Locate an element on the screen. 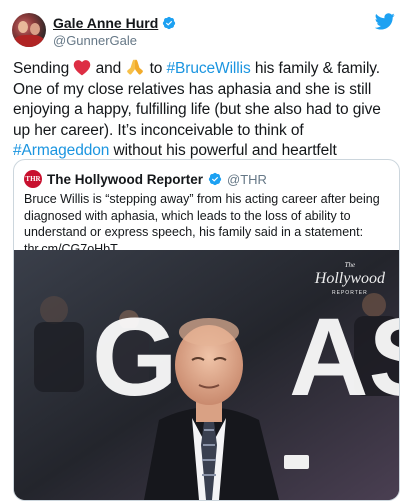  twitter-bird-icon is located at coordinates (385, 21).